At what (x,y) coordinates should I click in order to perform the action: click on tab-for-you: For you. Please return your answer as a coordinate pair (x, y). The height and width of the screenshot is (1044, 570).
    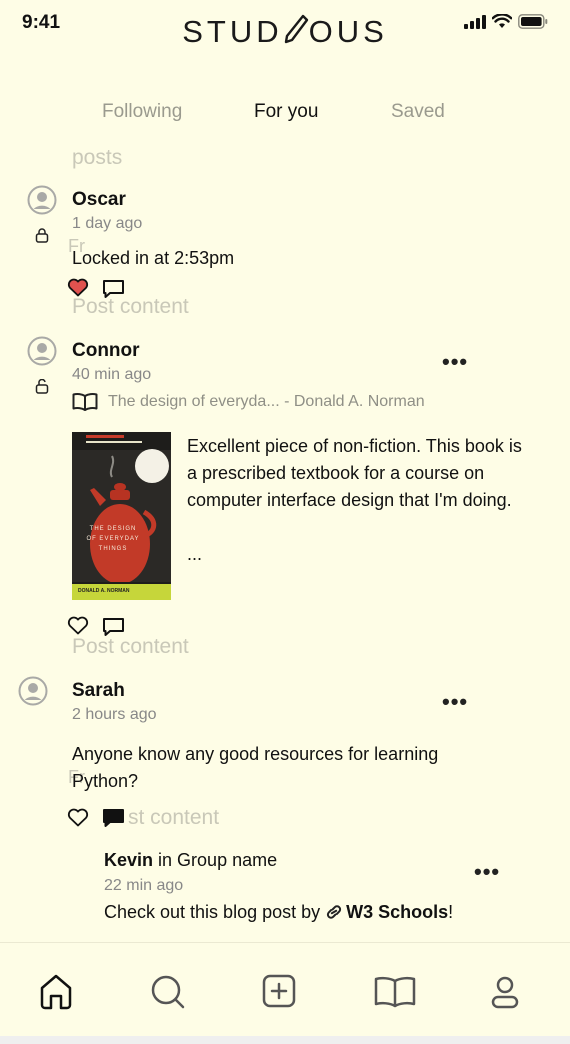
    Looking at the image, I should click on (286, 112).